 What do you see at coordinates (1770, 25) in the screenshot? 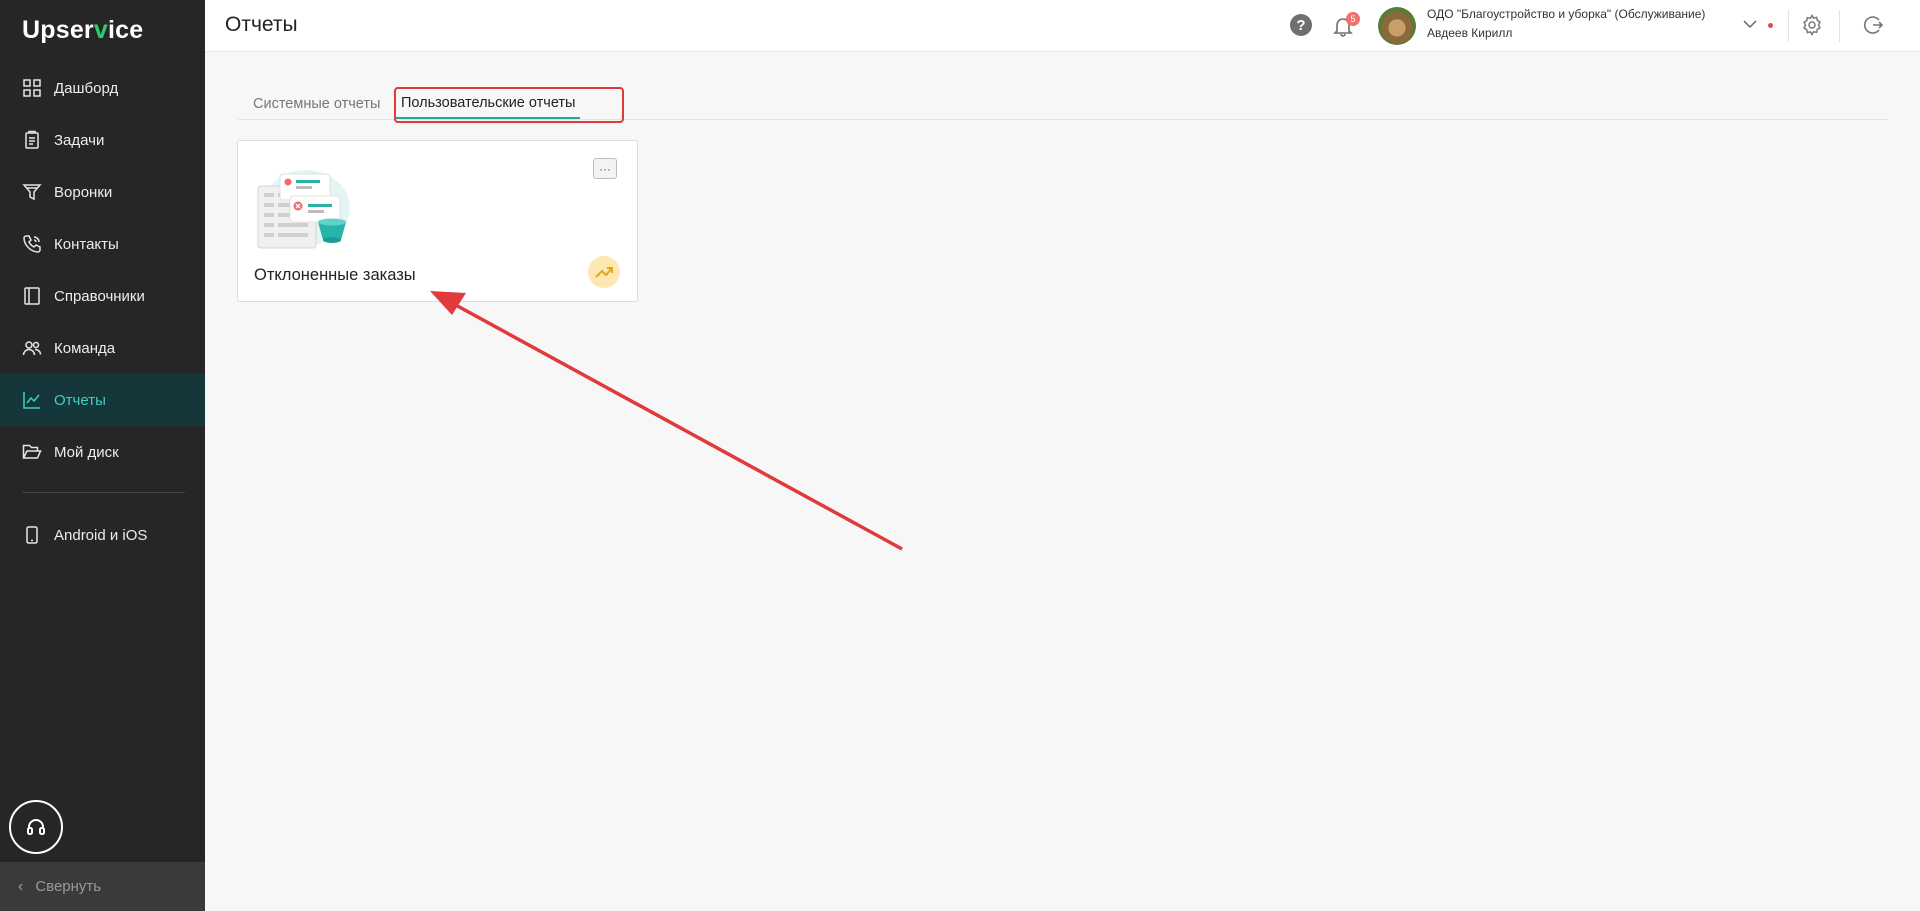
I see `status-dot` at bounding box center [1770, 25].